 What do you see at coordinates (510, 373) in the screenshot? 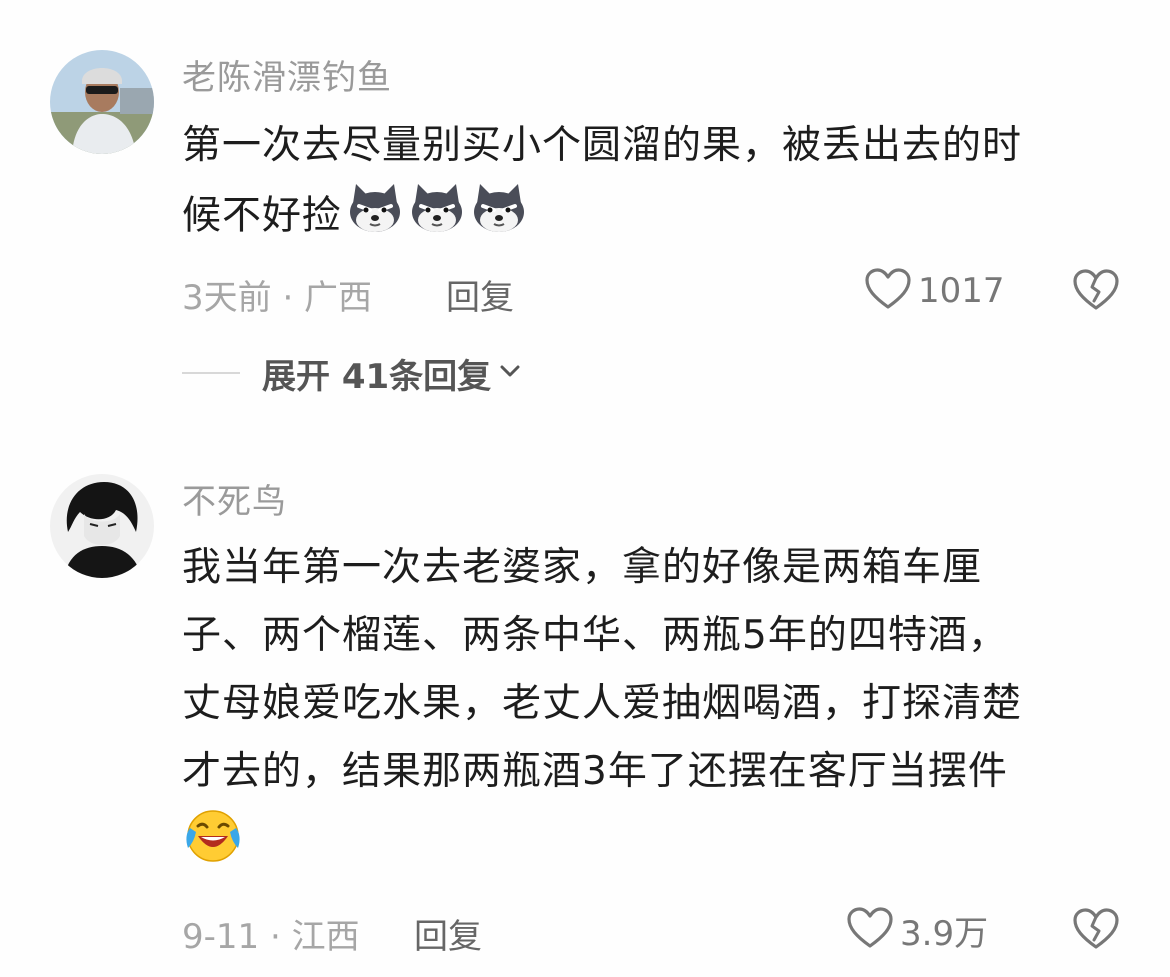
I see `chevron-down-icon` at bounding box center [510, 373].